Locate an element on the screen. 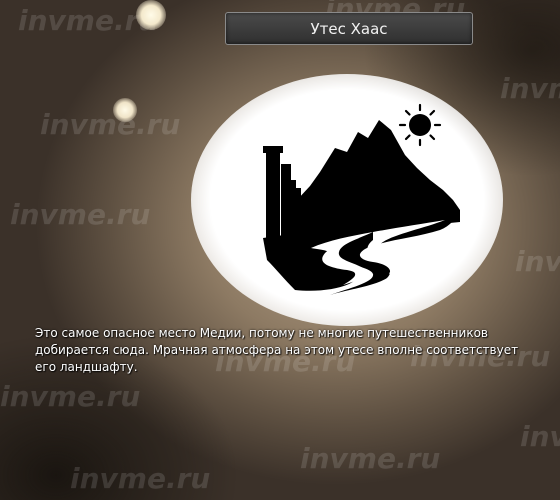 The width and height of the screenshot is (560, 500). sun-icon is located at coordinates (420, 125).